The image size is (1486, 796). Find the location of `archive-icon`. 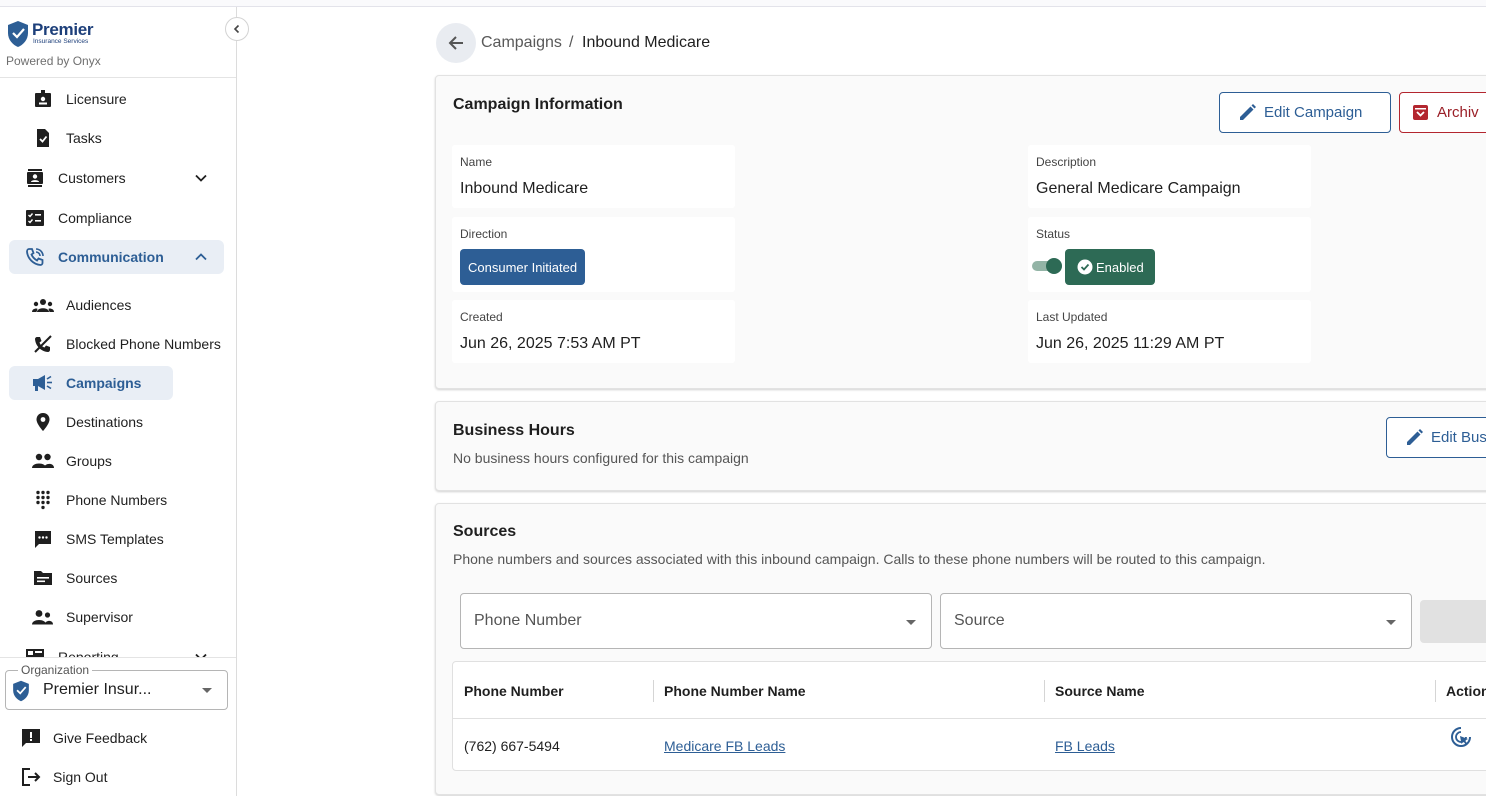

archive-icon is located at coordinates (1420, 112).